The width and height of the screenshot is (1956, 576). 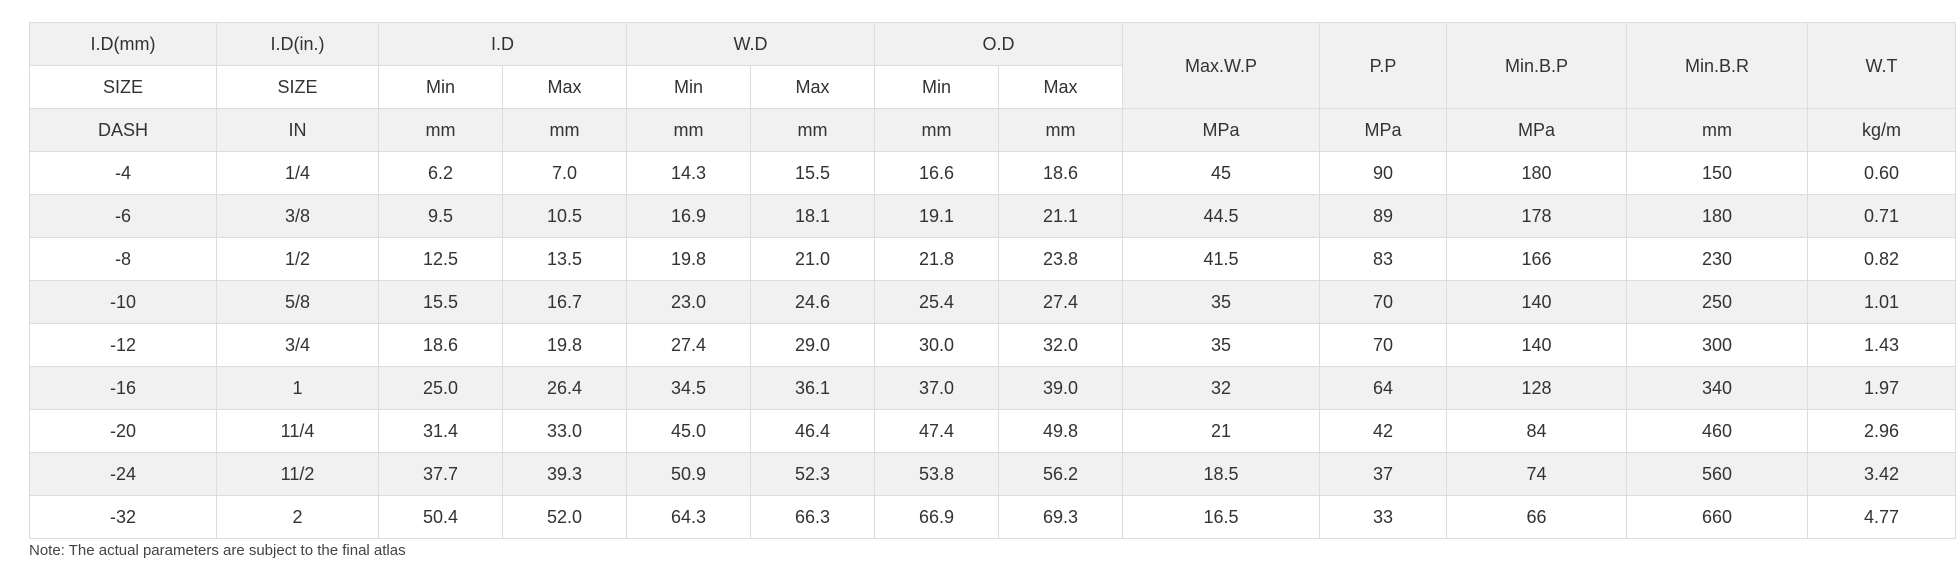 I want to click on table-cell: 52.0, so click(x=564, y=517).